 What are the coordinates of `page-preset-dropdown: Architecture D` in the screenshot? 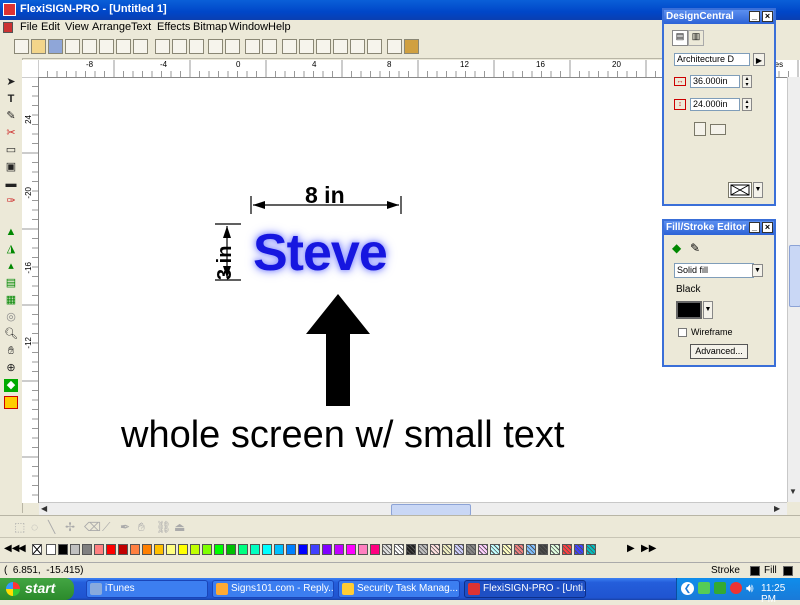 It's located at (712, 59).